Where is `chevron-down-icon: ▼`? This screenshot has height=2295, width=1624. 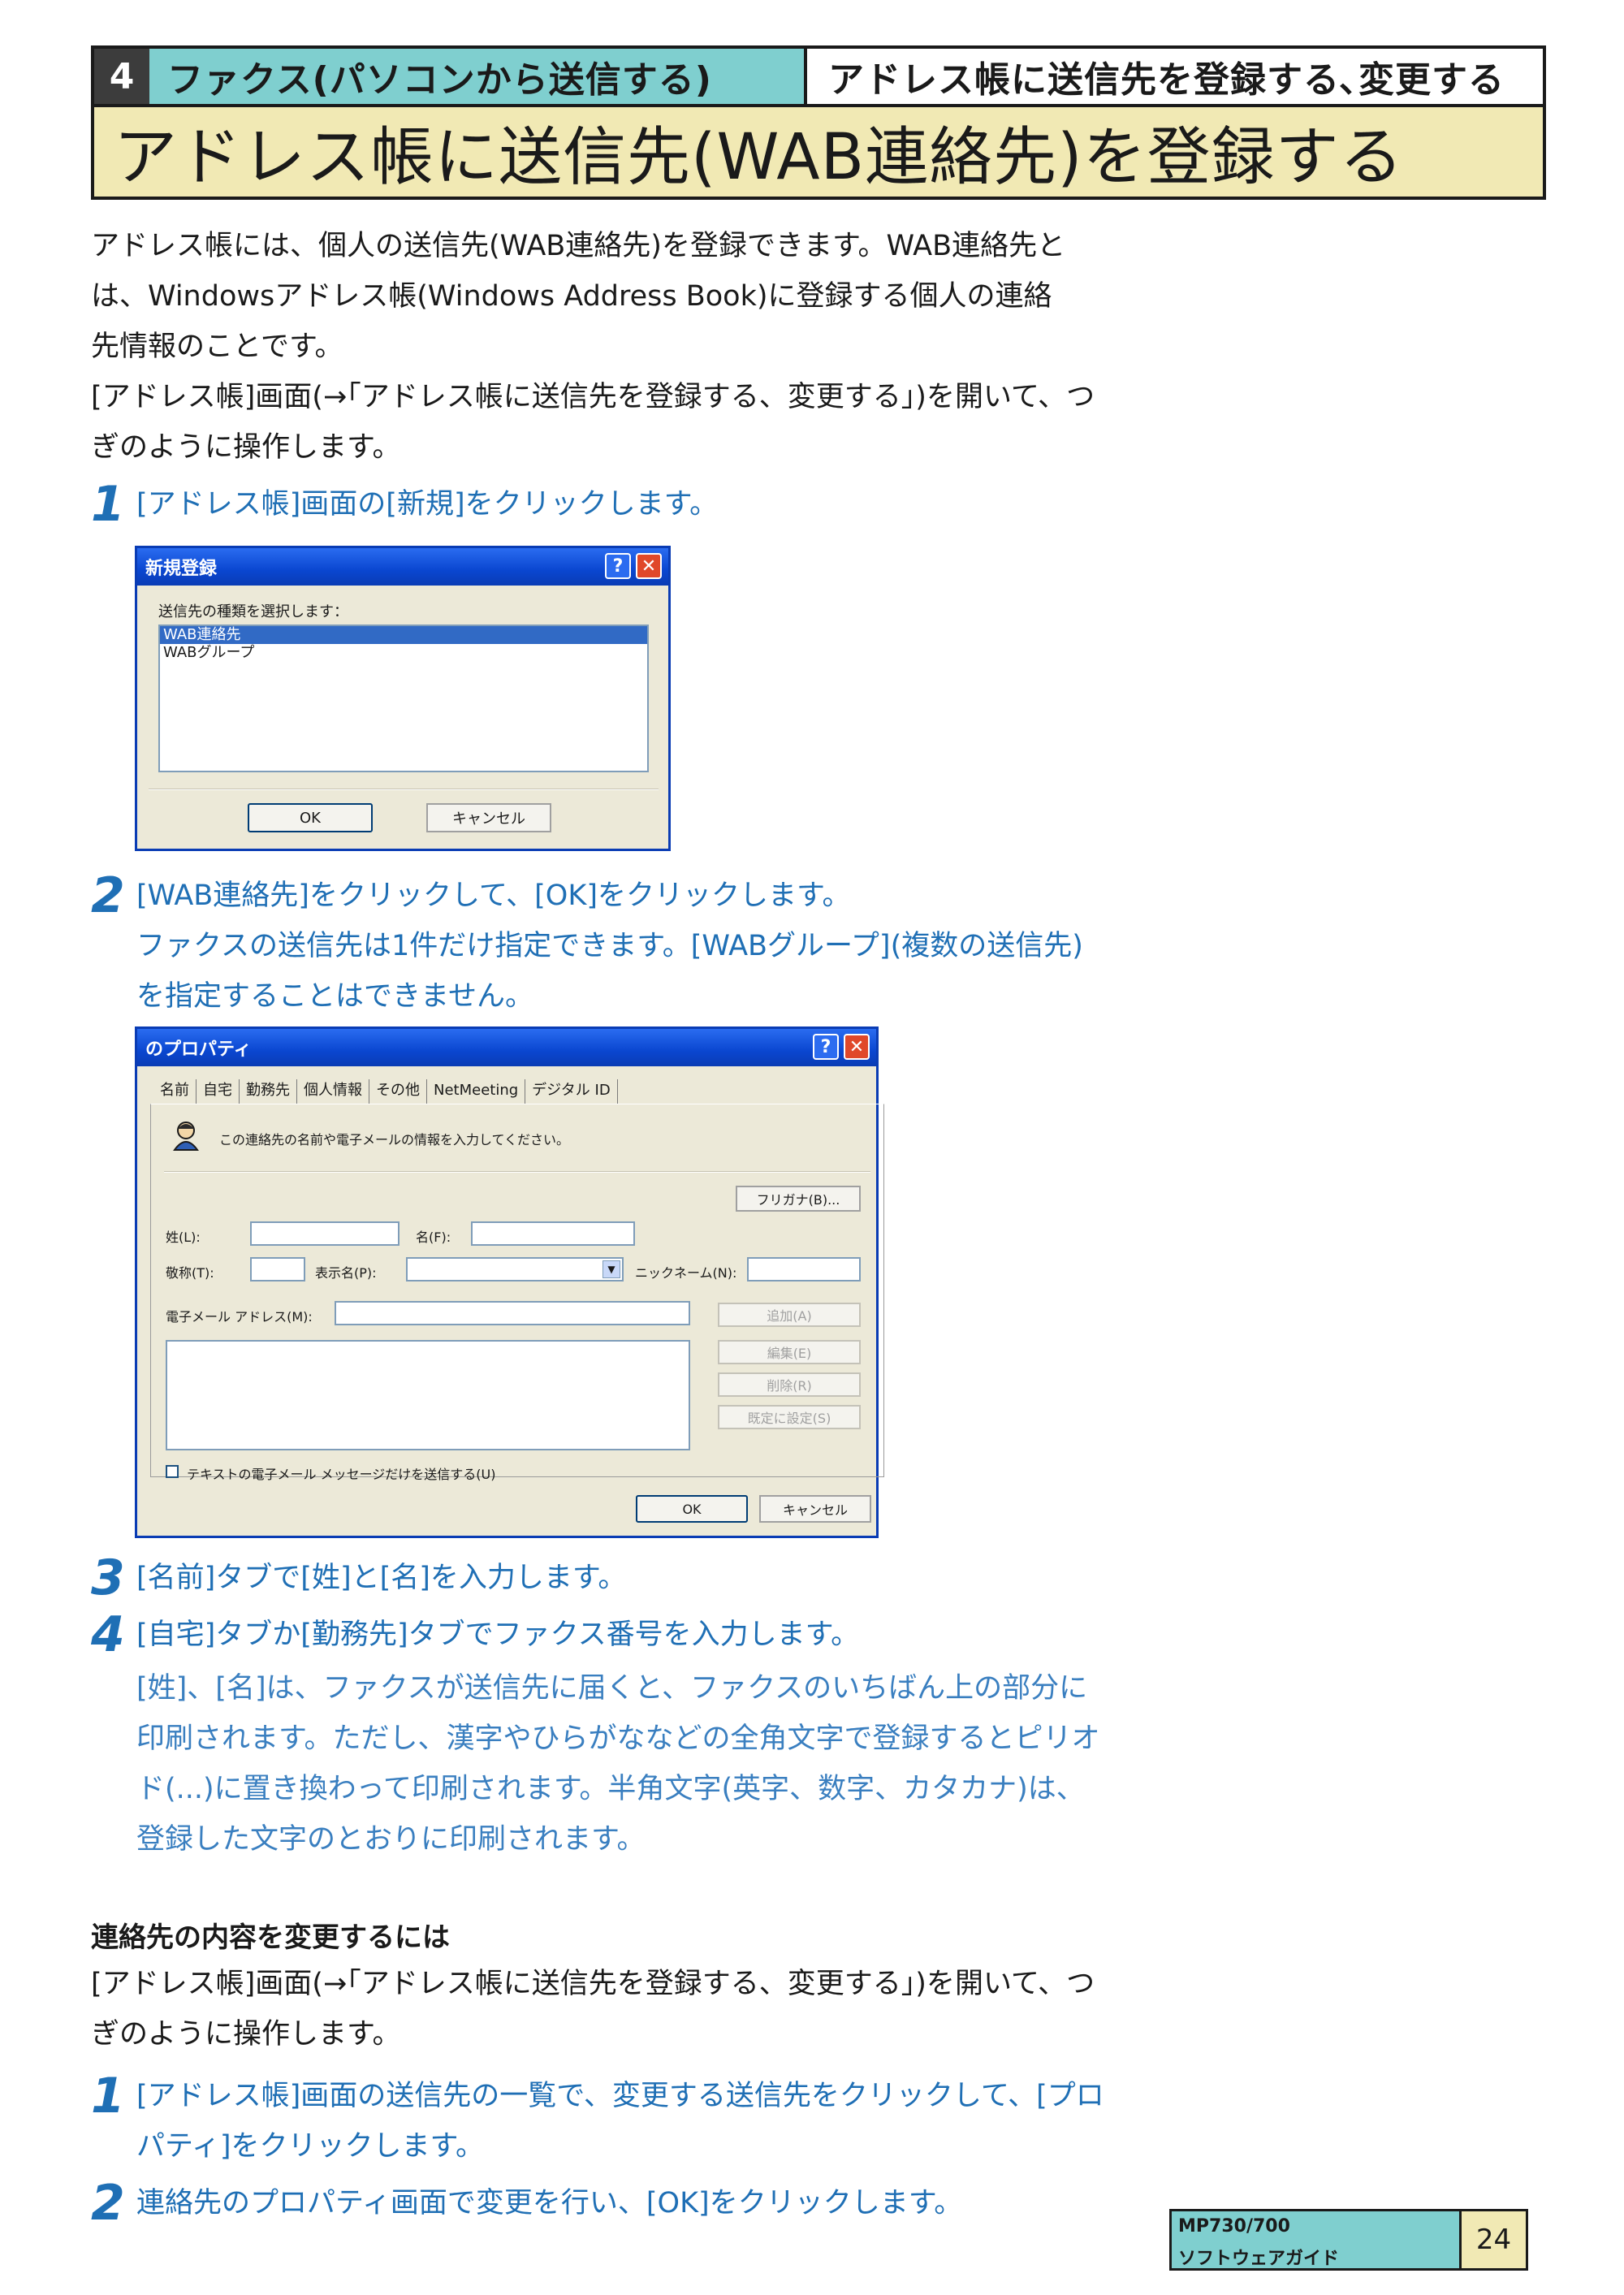
chevron-down-icon: ▼ is located at coordinates (611, 1269).